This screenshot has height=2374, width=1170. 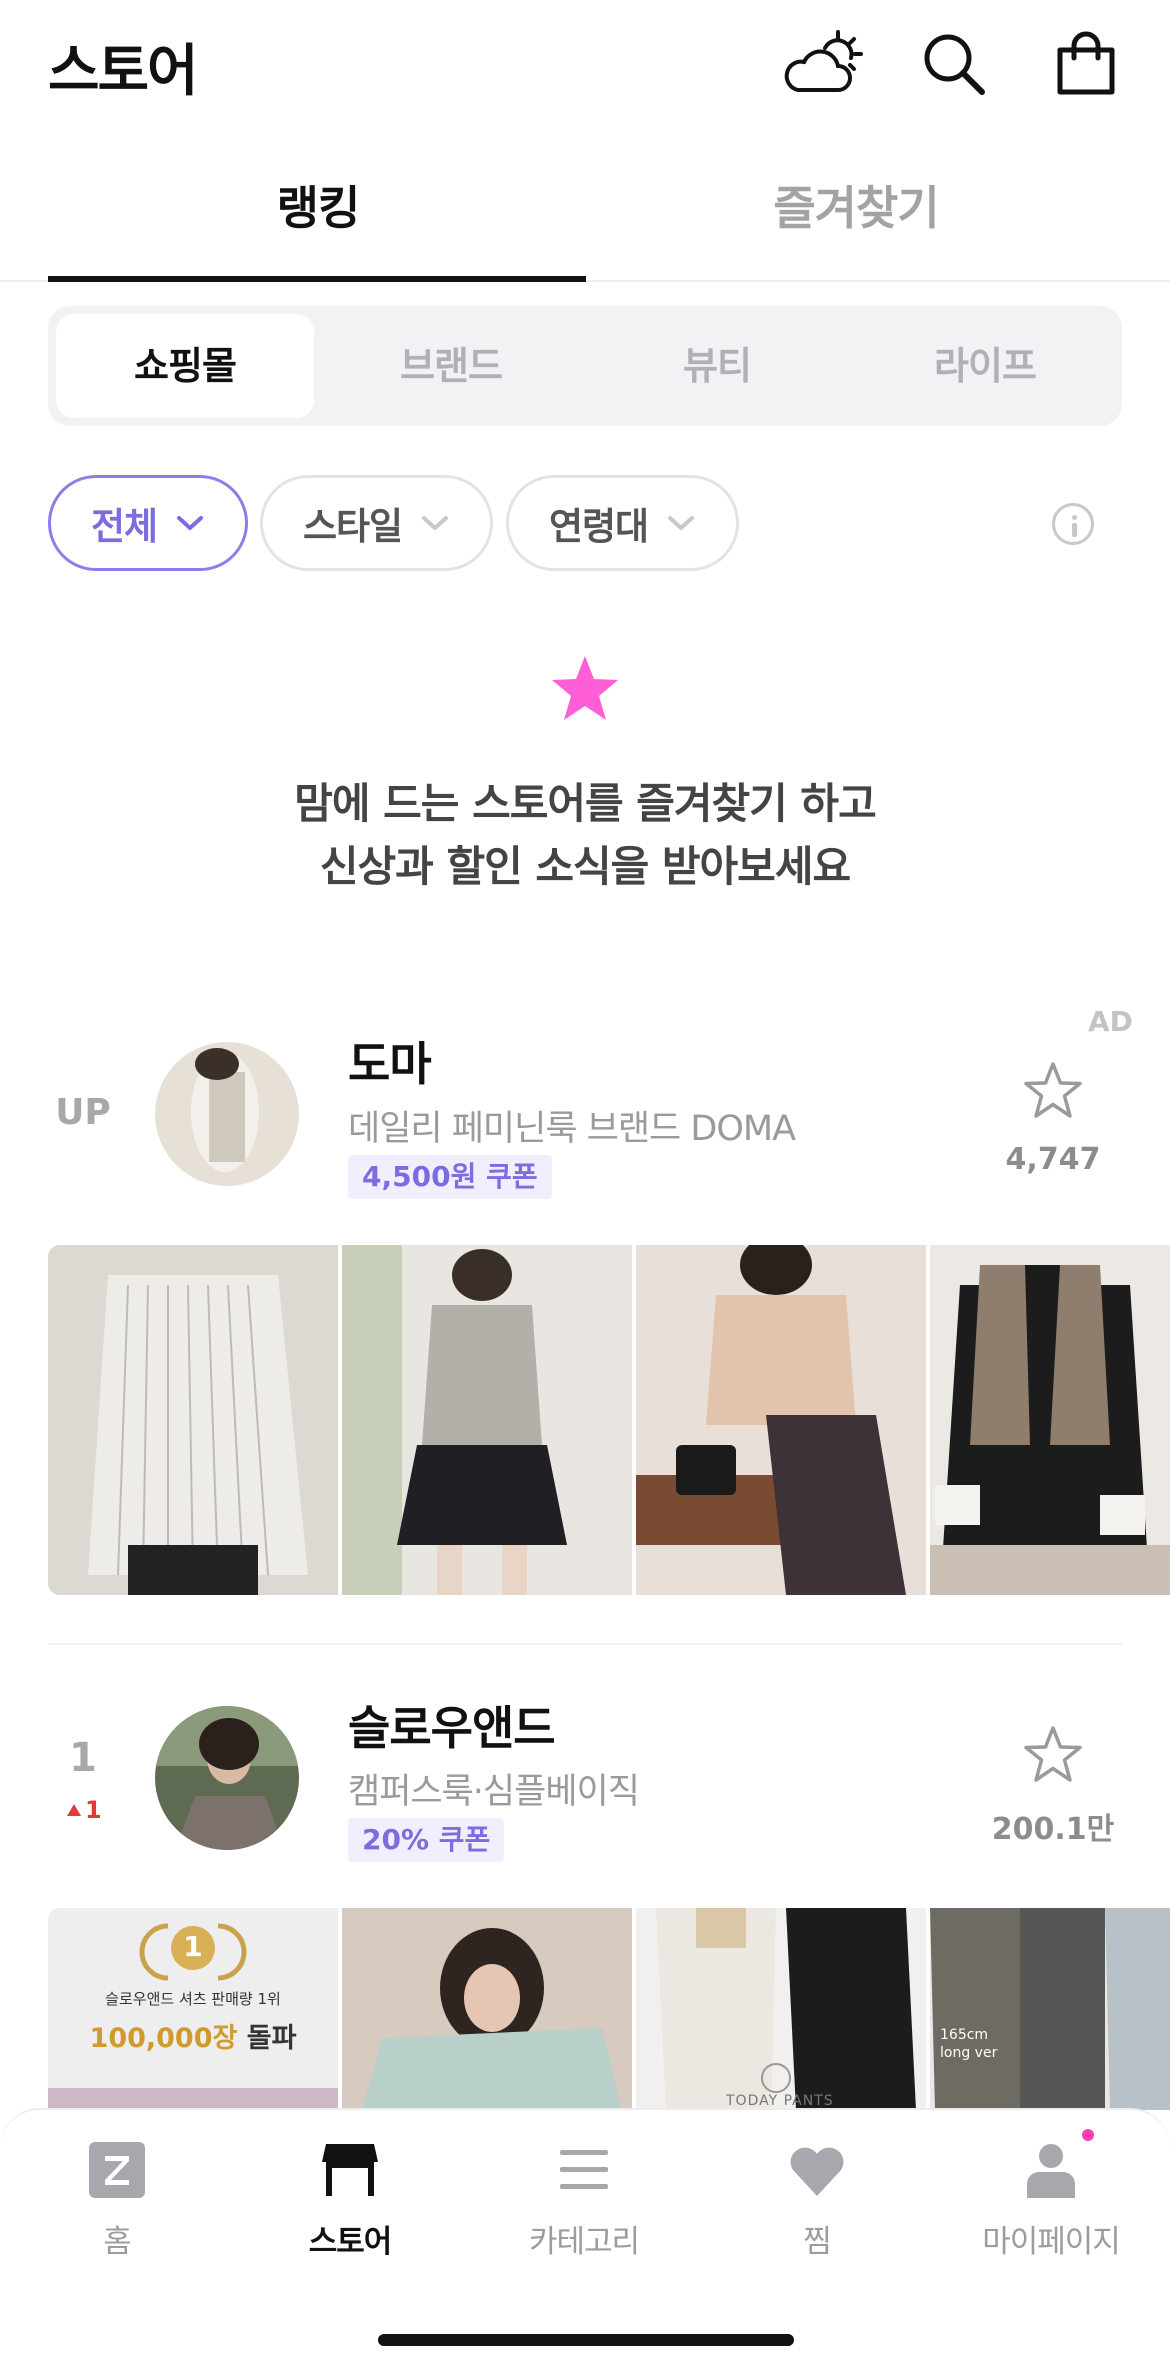 What do you see at coordinates (585, 366) in the screenshot?
I see `category-segmented-control: 쇼핑몰 브랜드 뷰티 라이프` at bounding box center [585, 366].